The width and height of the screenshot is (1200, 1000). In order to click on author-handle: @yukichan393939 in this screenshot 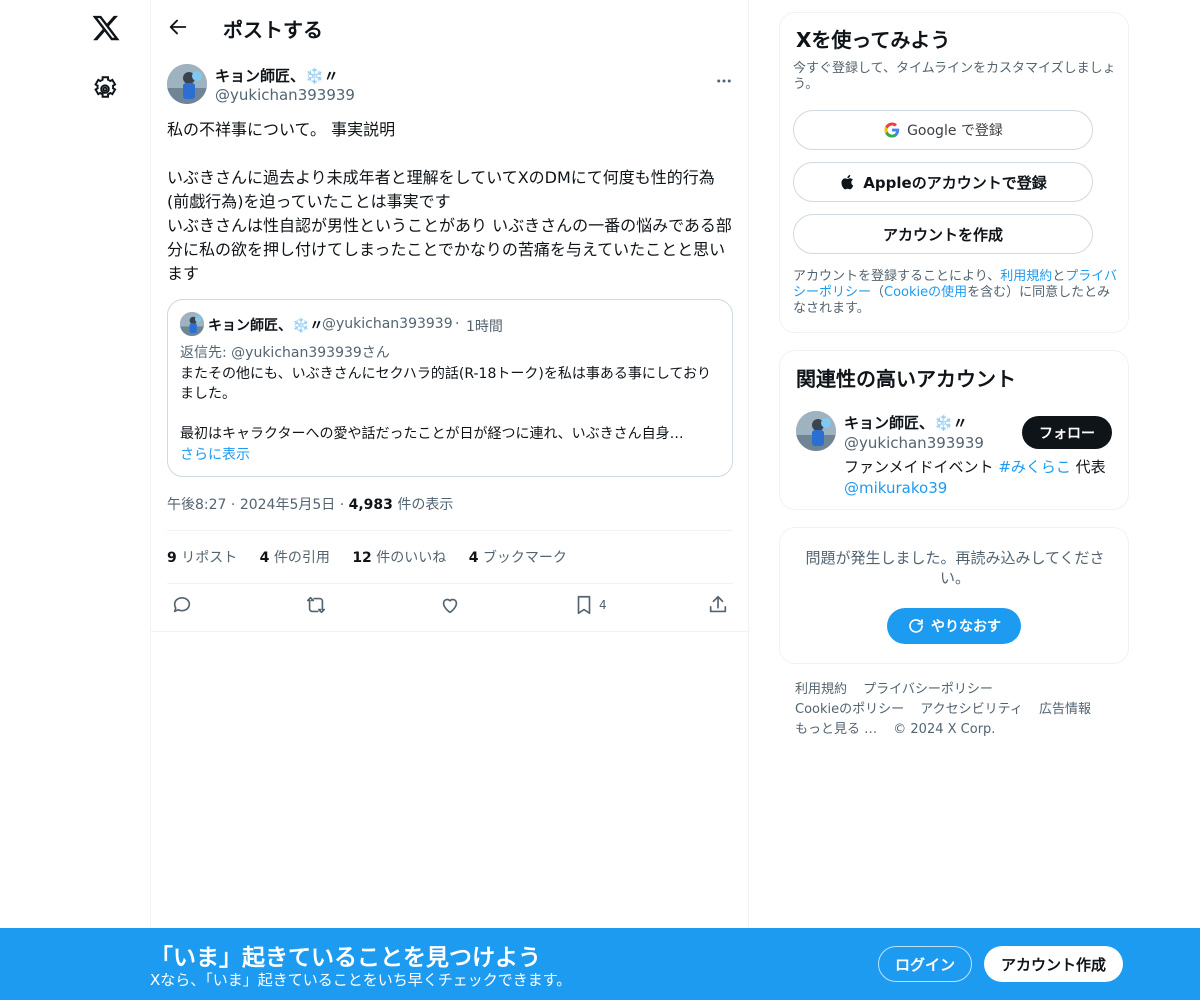, I will do `click(285, 95)`.